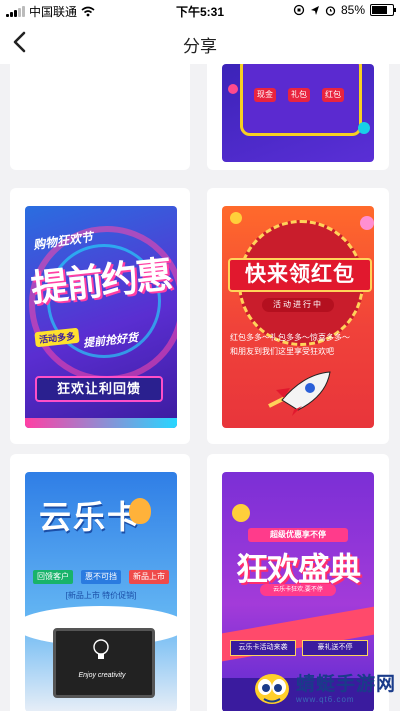  What do you see at coordinates (263, 648) in the screenshot?
I see `poster-footer-1: 云乐卡活动来袭` at bounding box center [263, 648].